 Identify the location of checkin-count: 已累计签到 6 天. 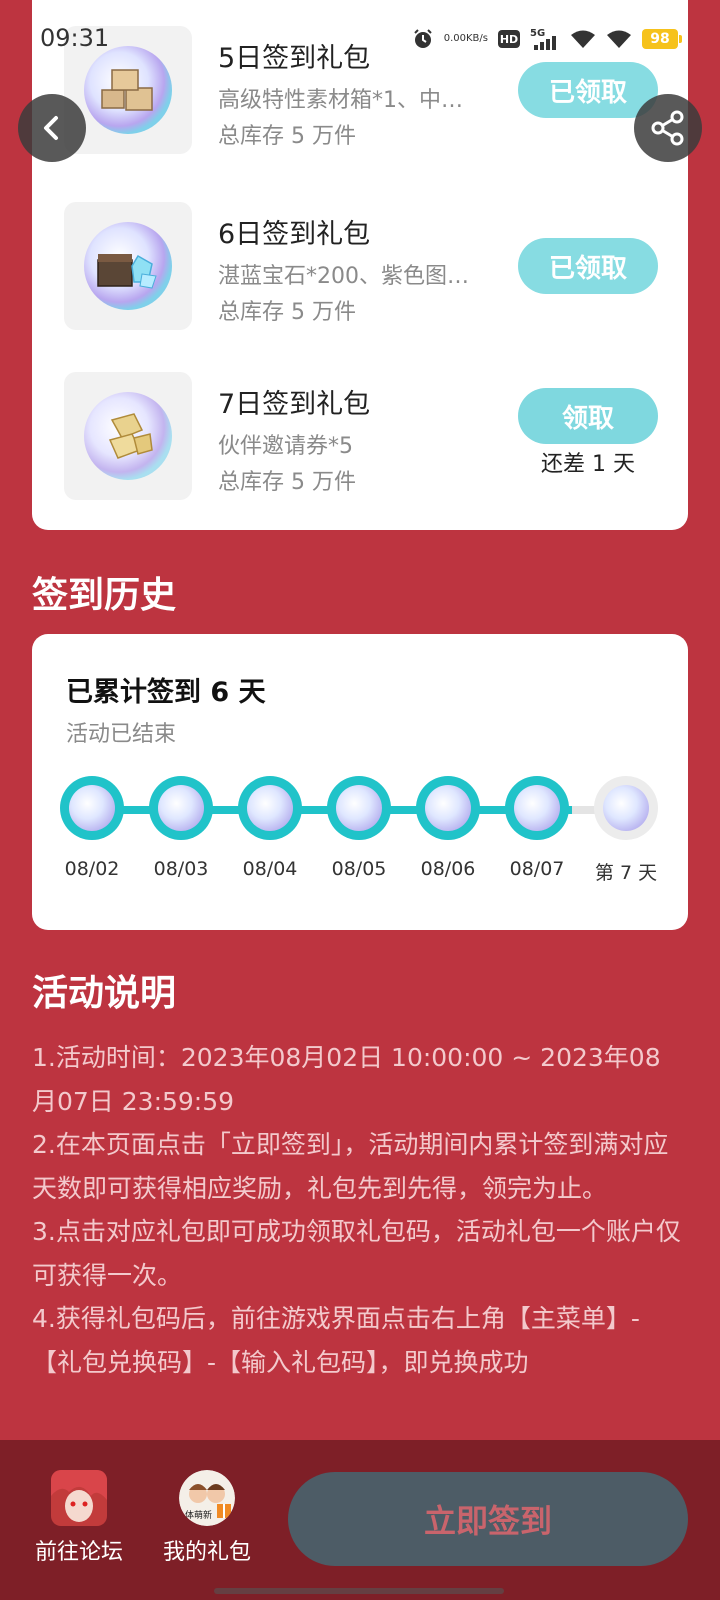
(166, 692).